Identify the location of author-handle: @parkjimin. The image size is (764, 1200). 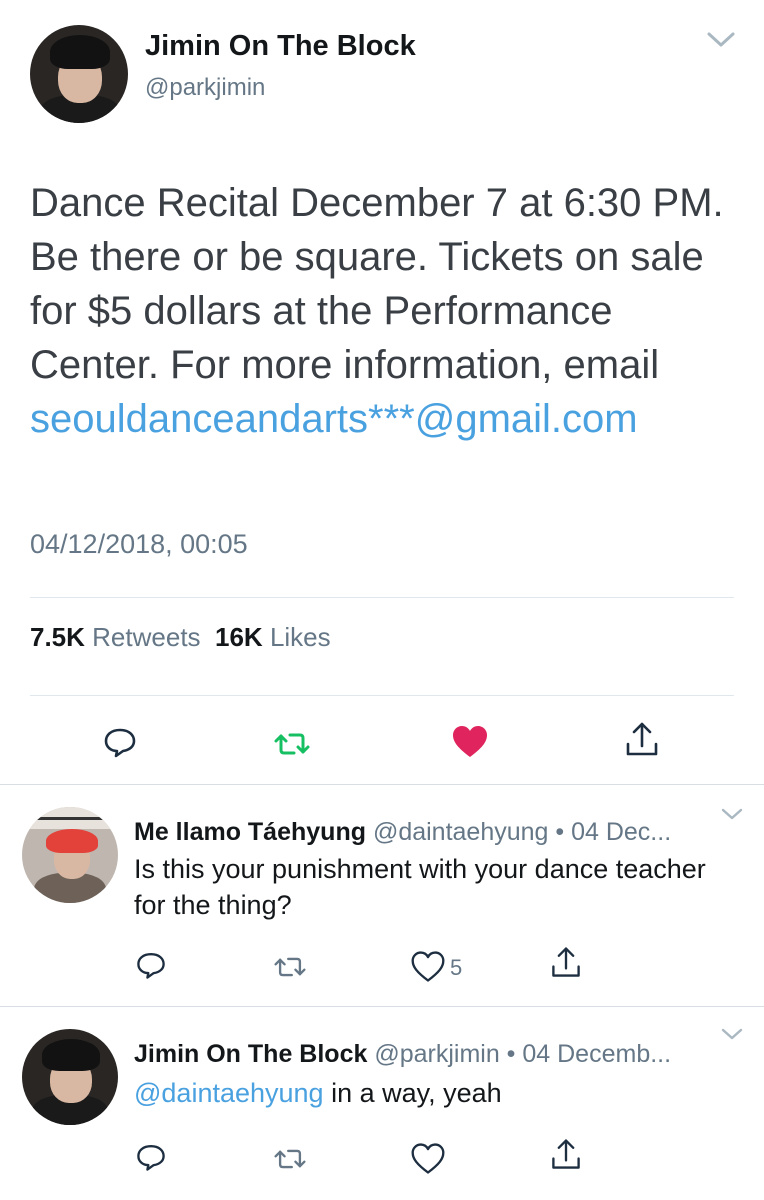
(205, 88).